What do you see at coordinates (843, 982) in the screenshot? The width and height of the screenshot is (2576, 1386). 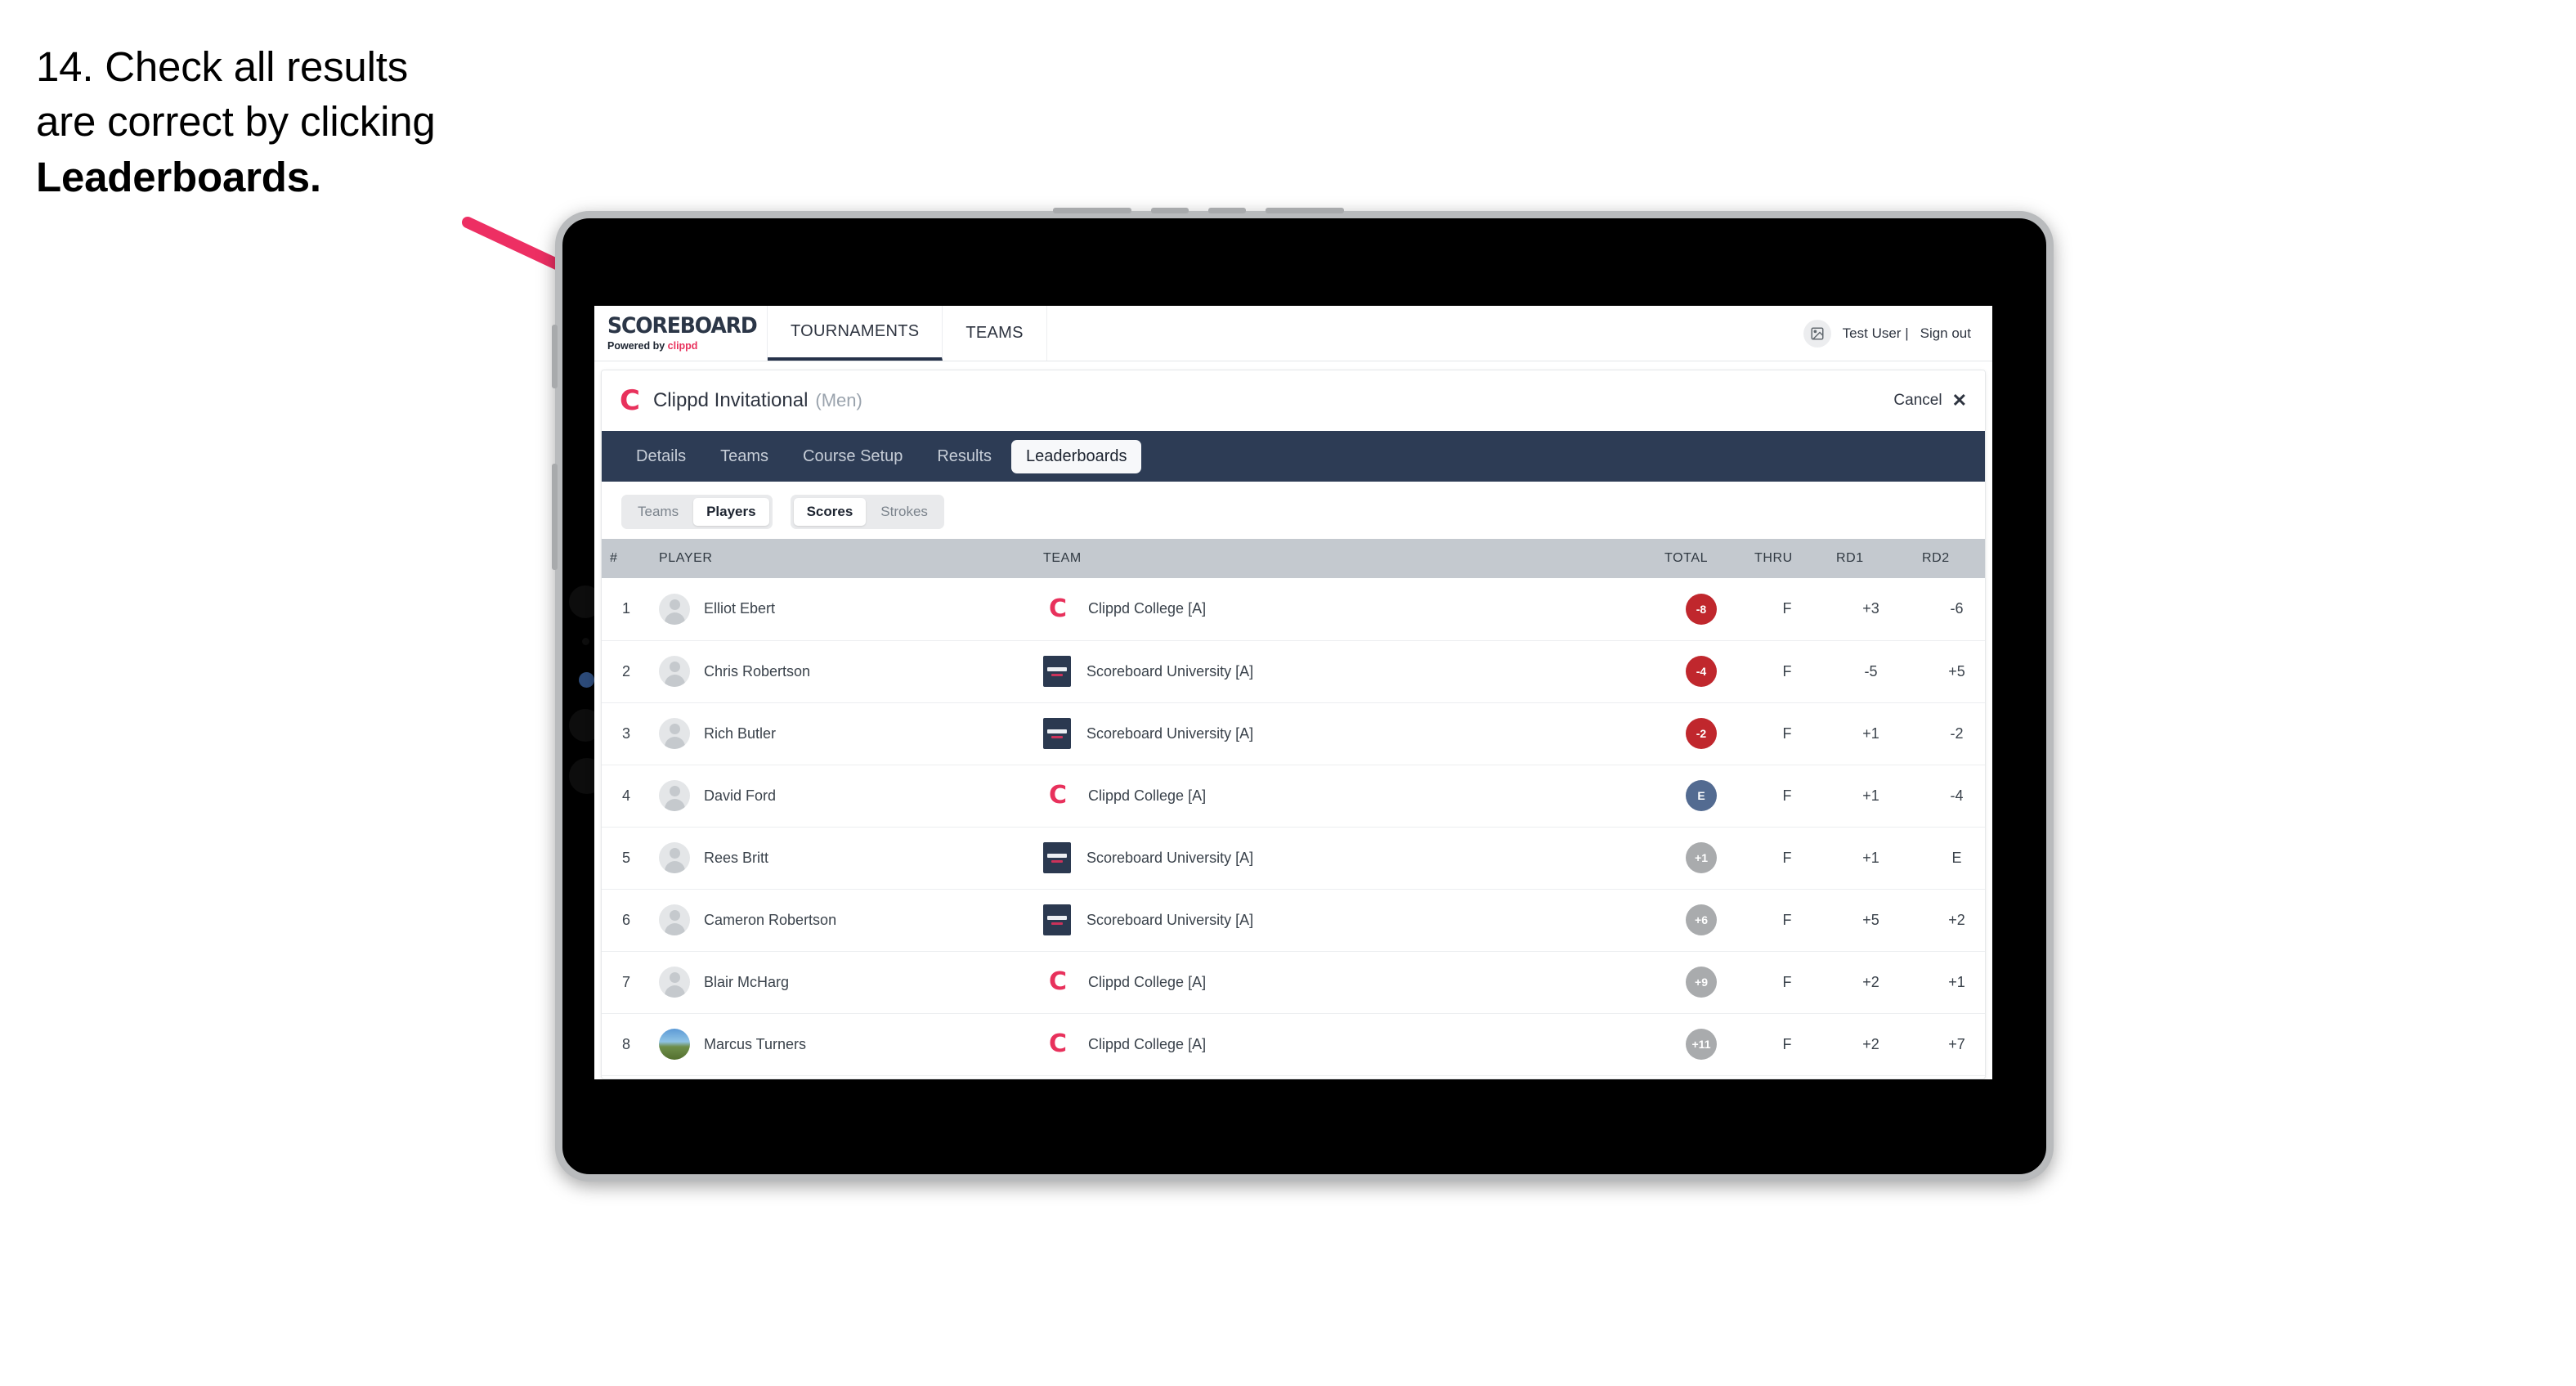 I see `cell-player: Blair McHarg` at bounding box center [843, 982].